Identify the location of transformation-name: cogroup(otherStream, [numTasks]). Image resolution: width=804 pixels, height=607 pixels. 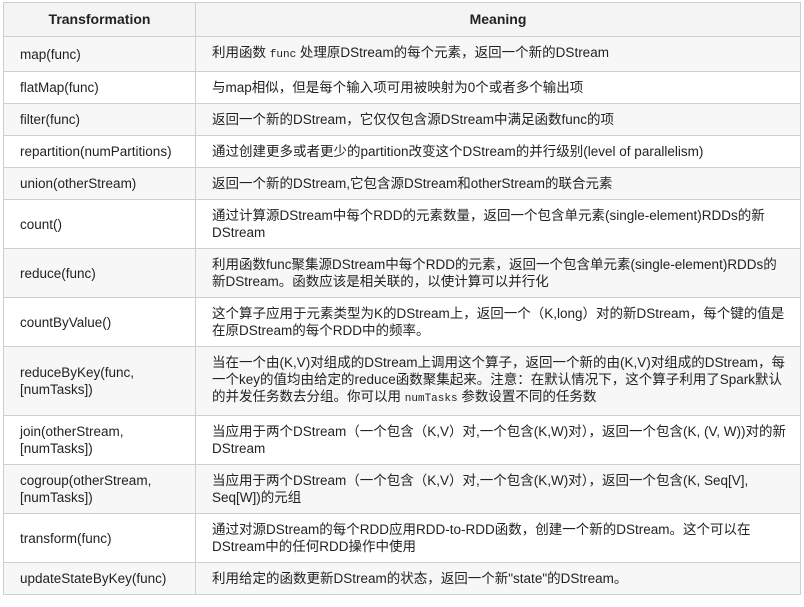
(99, 489).